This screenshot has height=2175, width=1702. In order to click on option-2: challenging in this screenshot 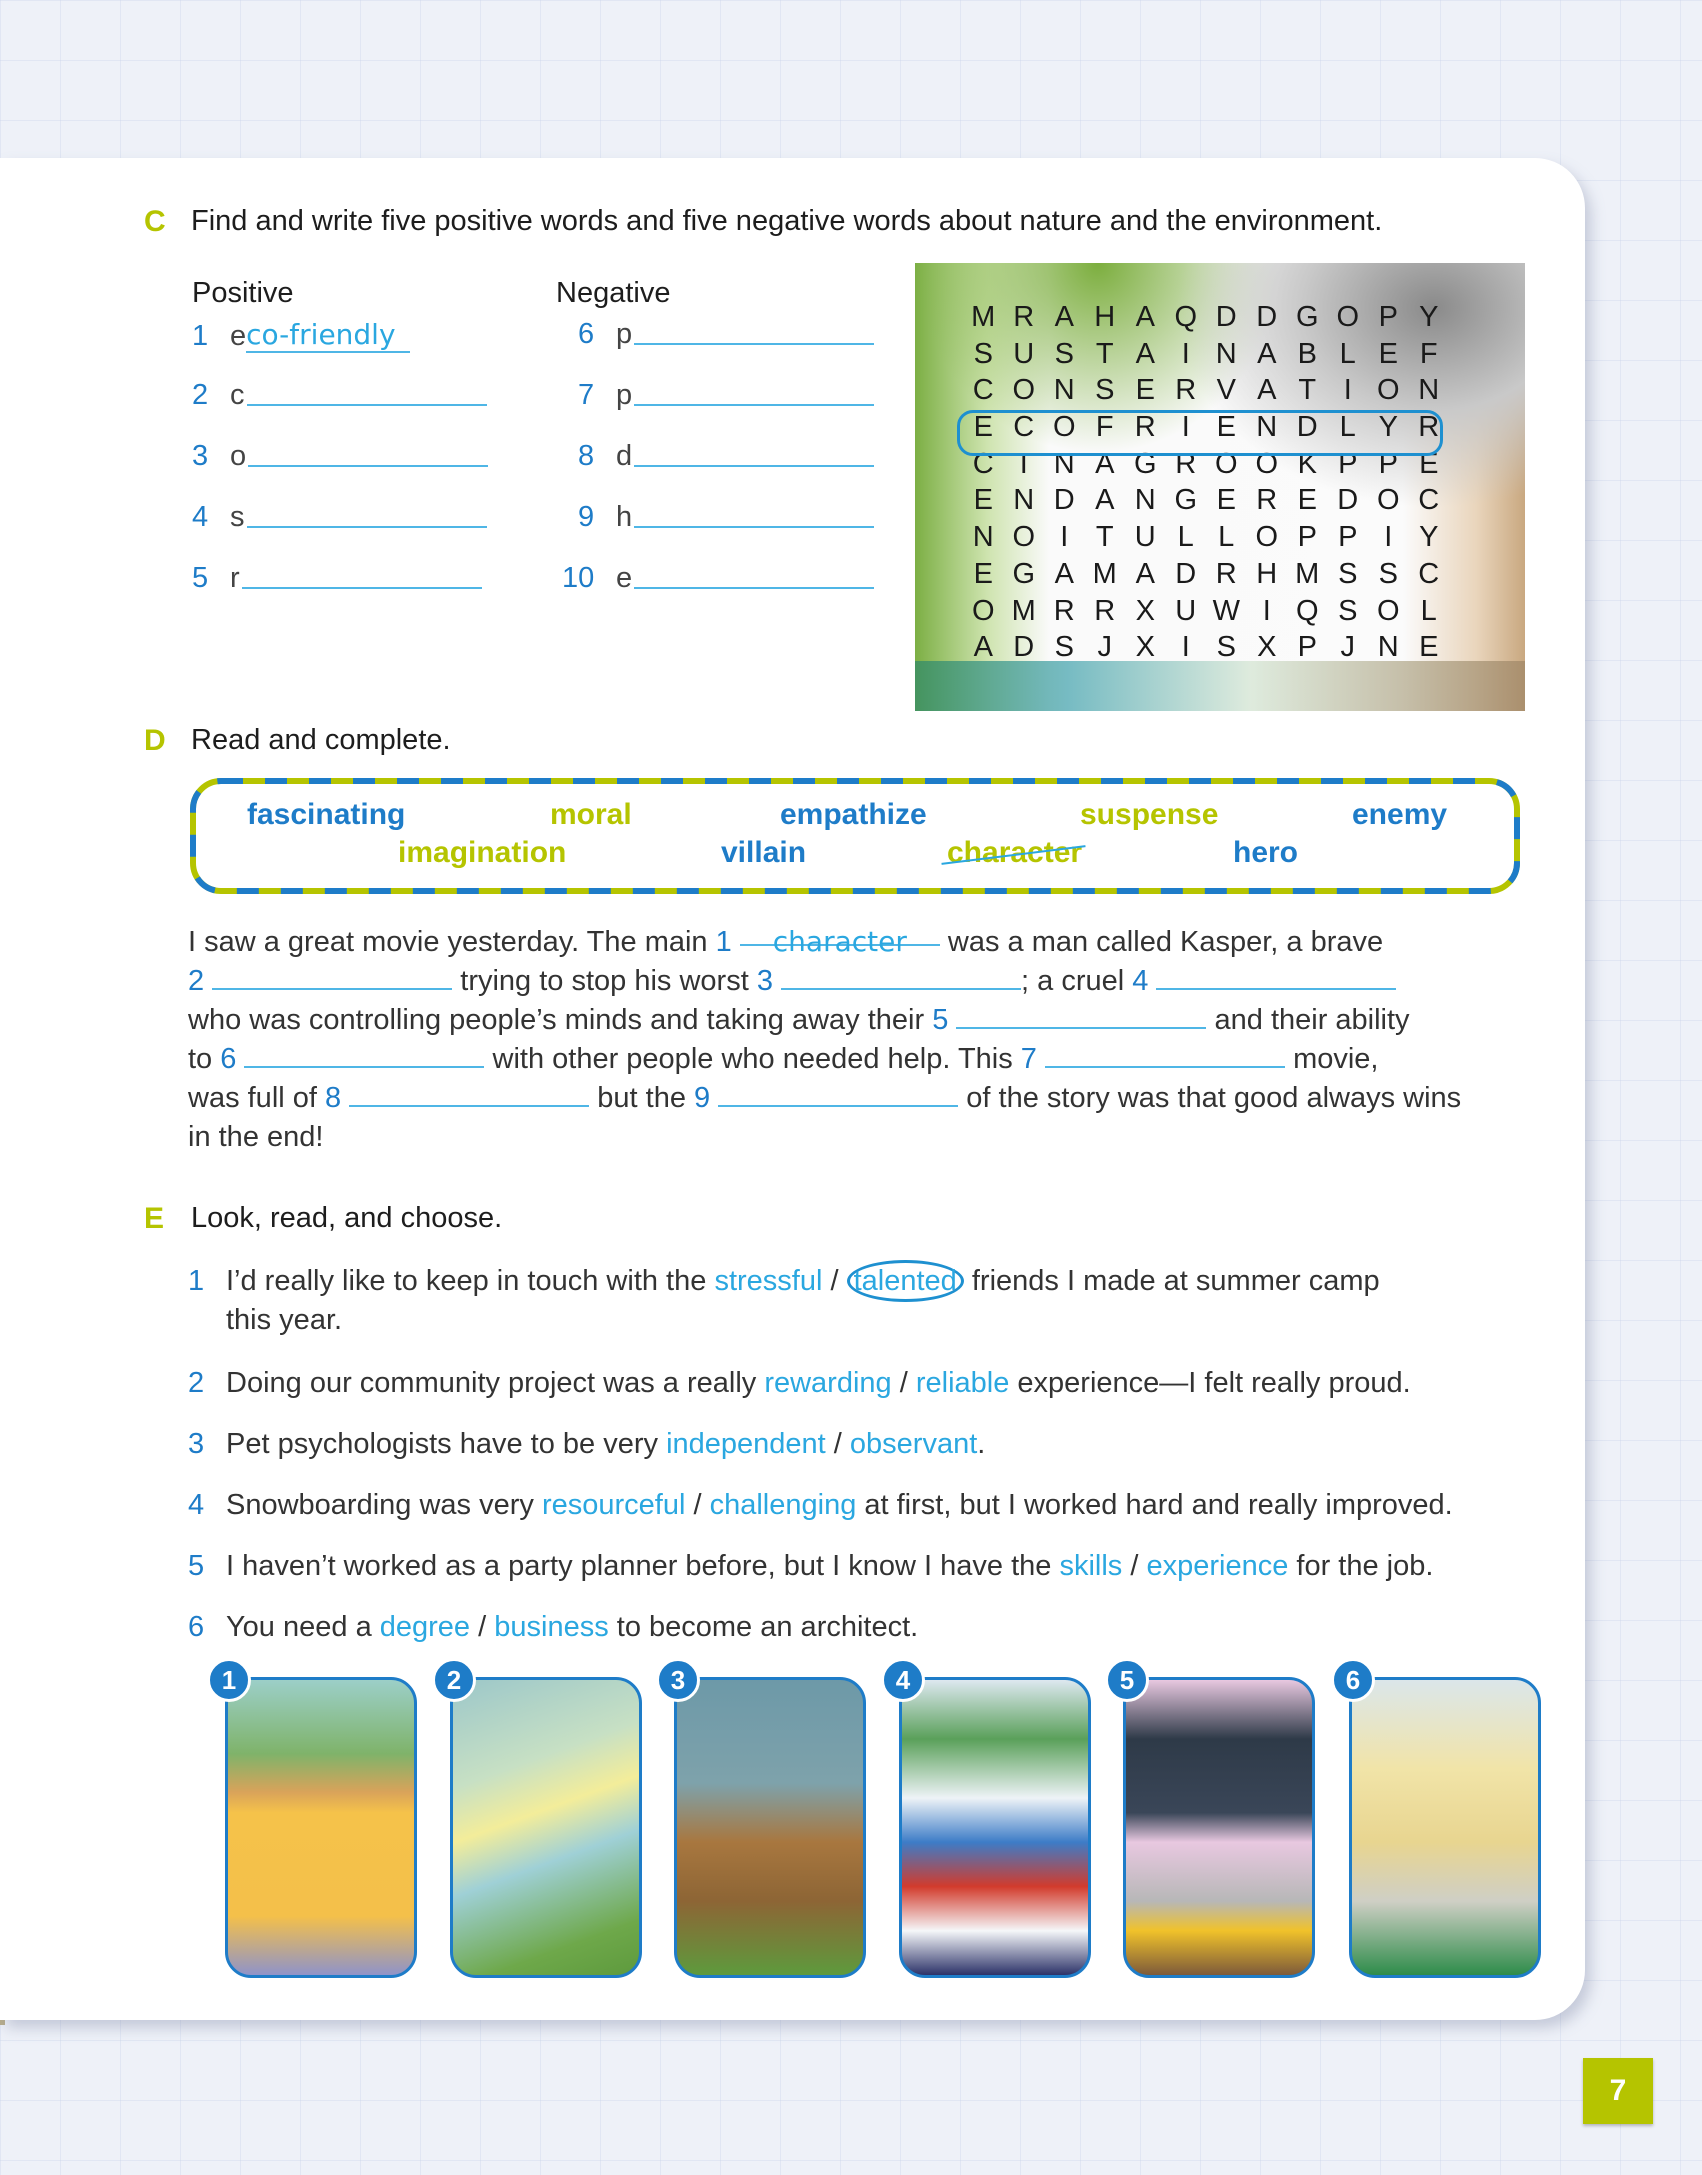, I will do `click(783, 1505)`.